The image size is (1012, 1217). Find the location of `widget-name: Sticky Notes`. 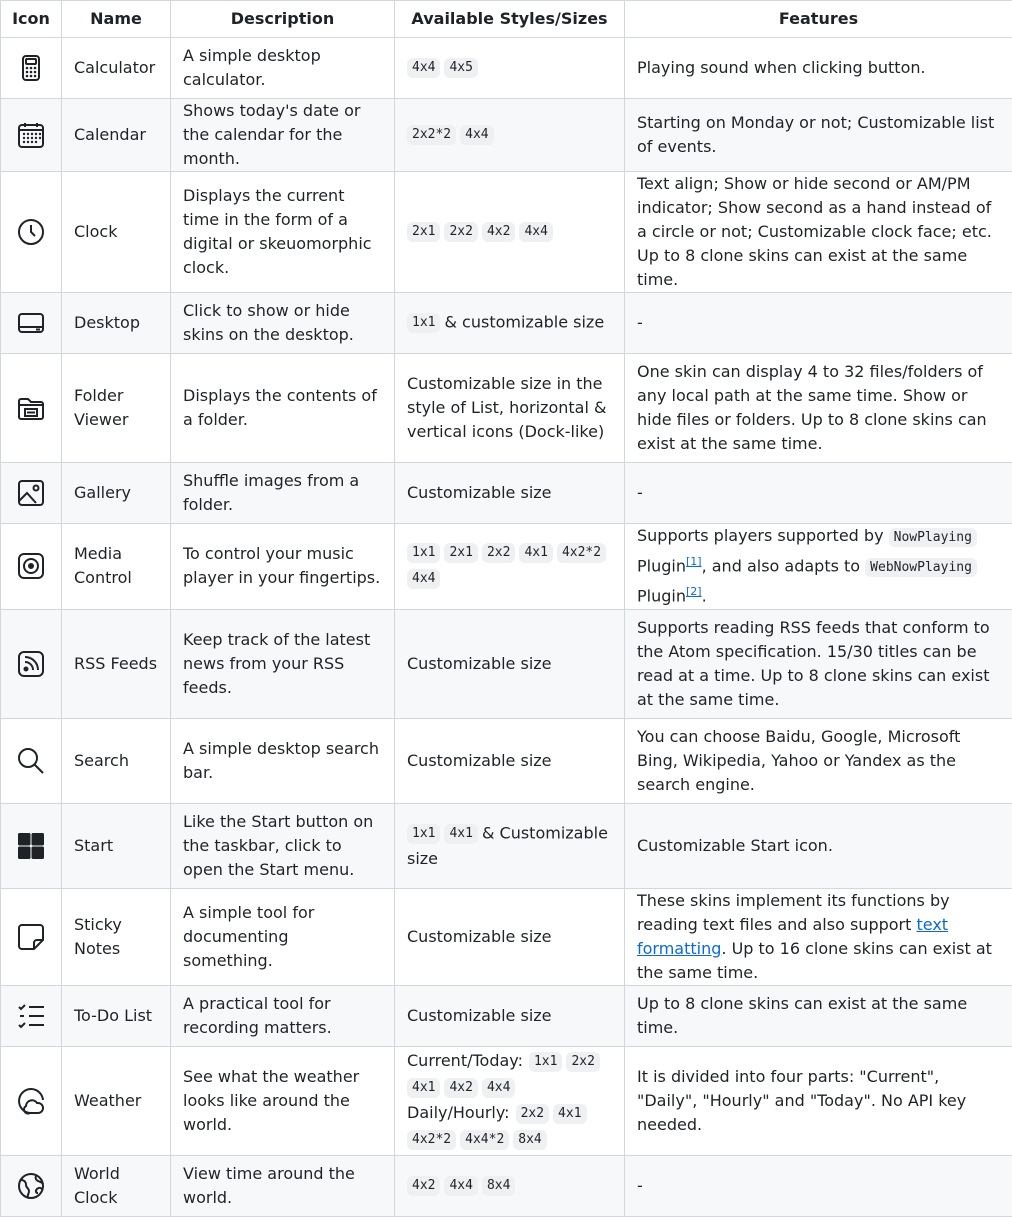

widget-name: Sticky Notes is located at coordinates (98, 936).